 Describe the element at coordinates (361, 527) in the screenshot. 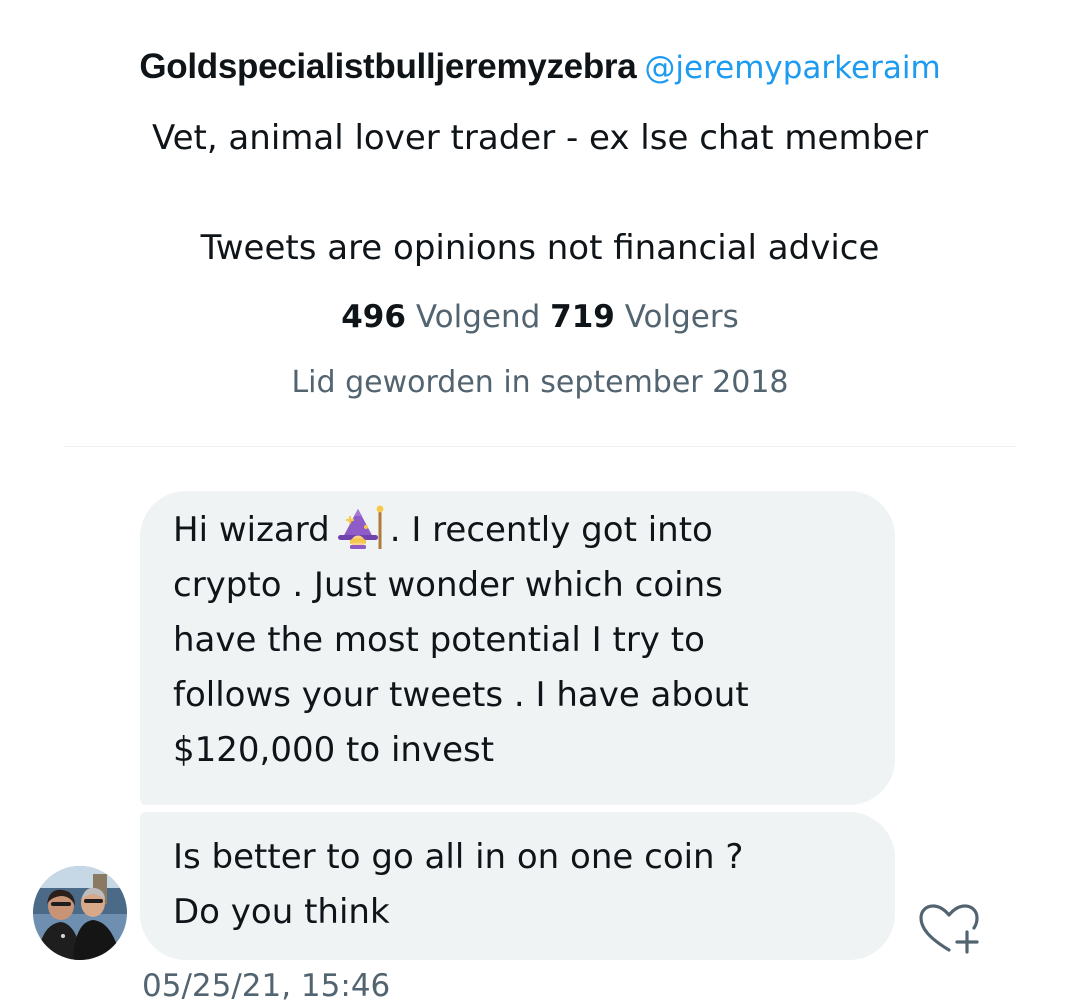

I see `woman-mage-emoji-icon` at that location.